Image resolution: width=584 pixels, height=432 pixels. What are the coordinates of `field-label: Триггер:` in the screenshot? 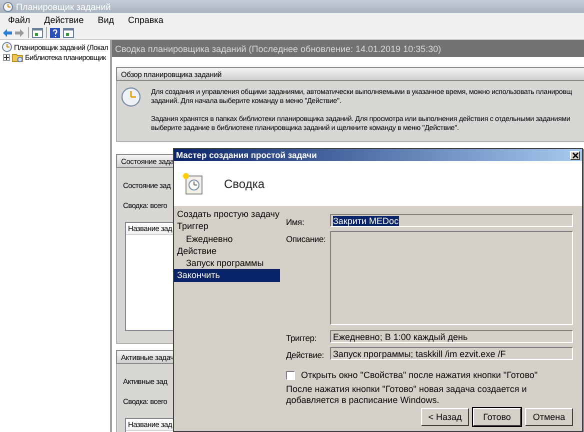 It's located at (302, 337).